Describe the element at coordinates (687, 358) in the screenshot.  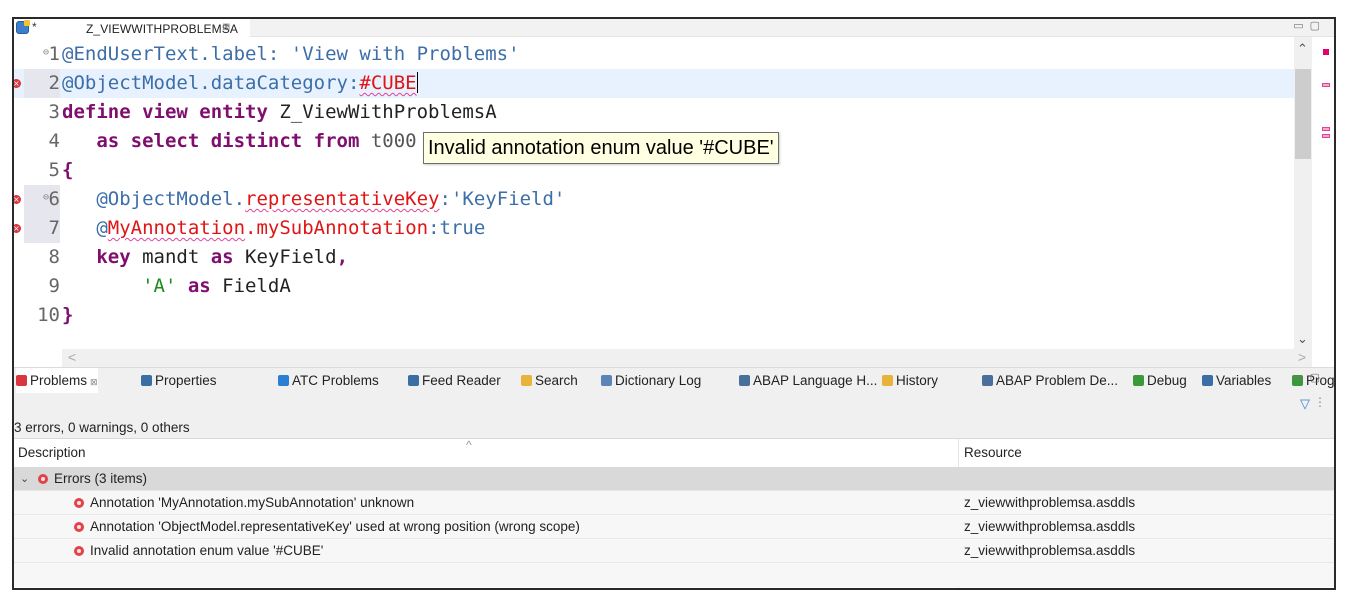
I see `horizontal-scrollbar: < >` at that location.